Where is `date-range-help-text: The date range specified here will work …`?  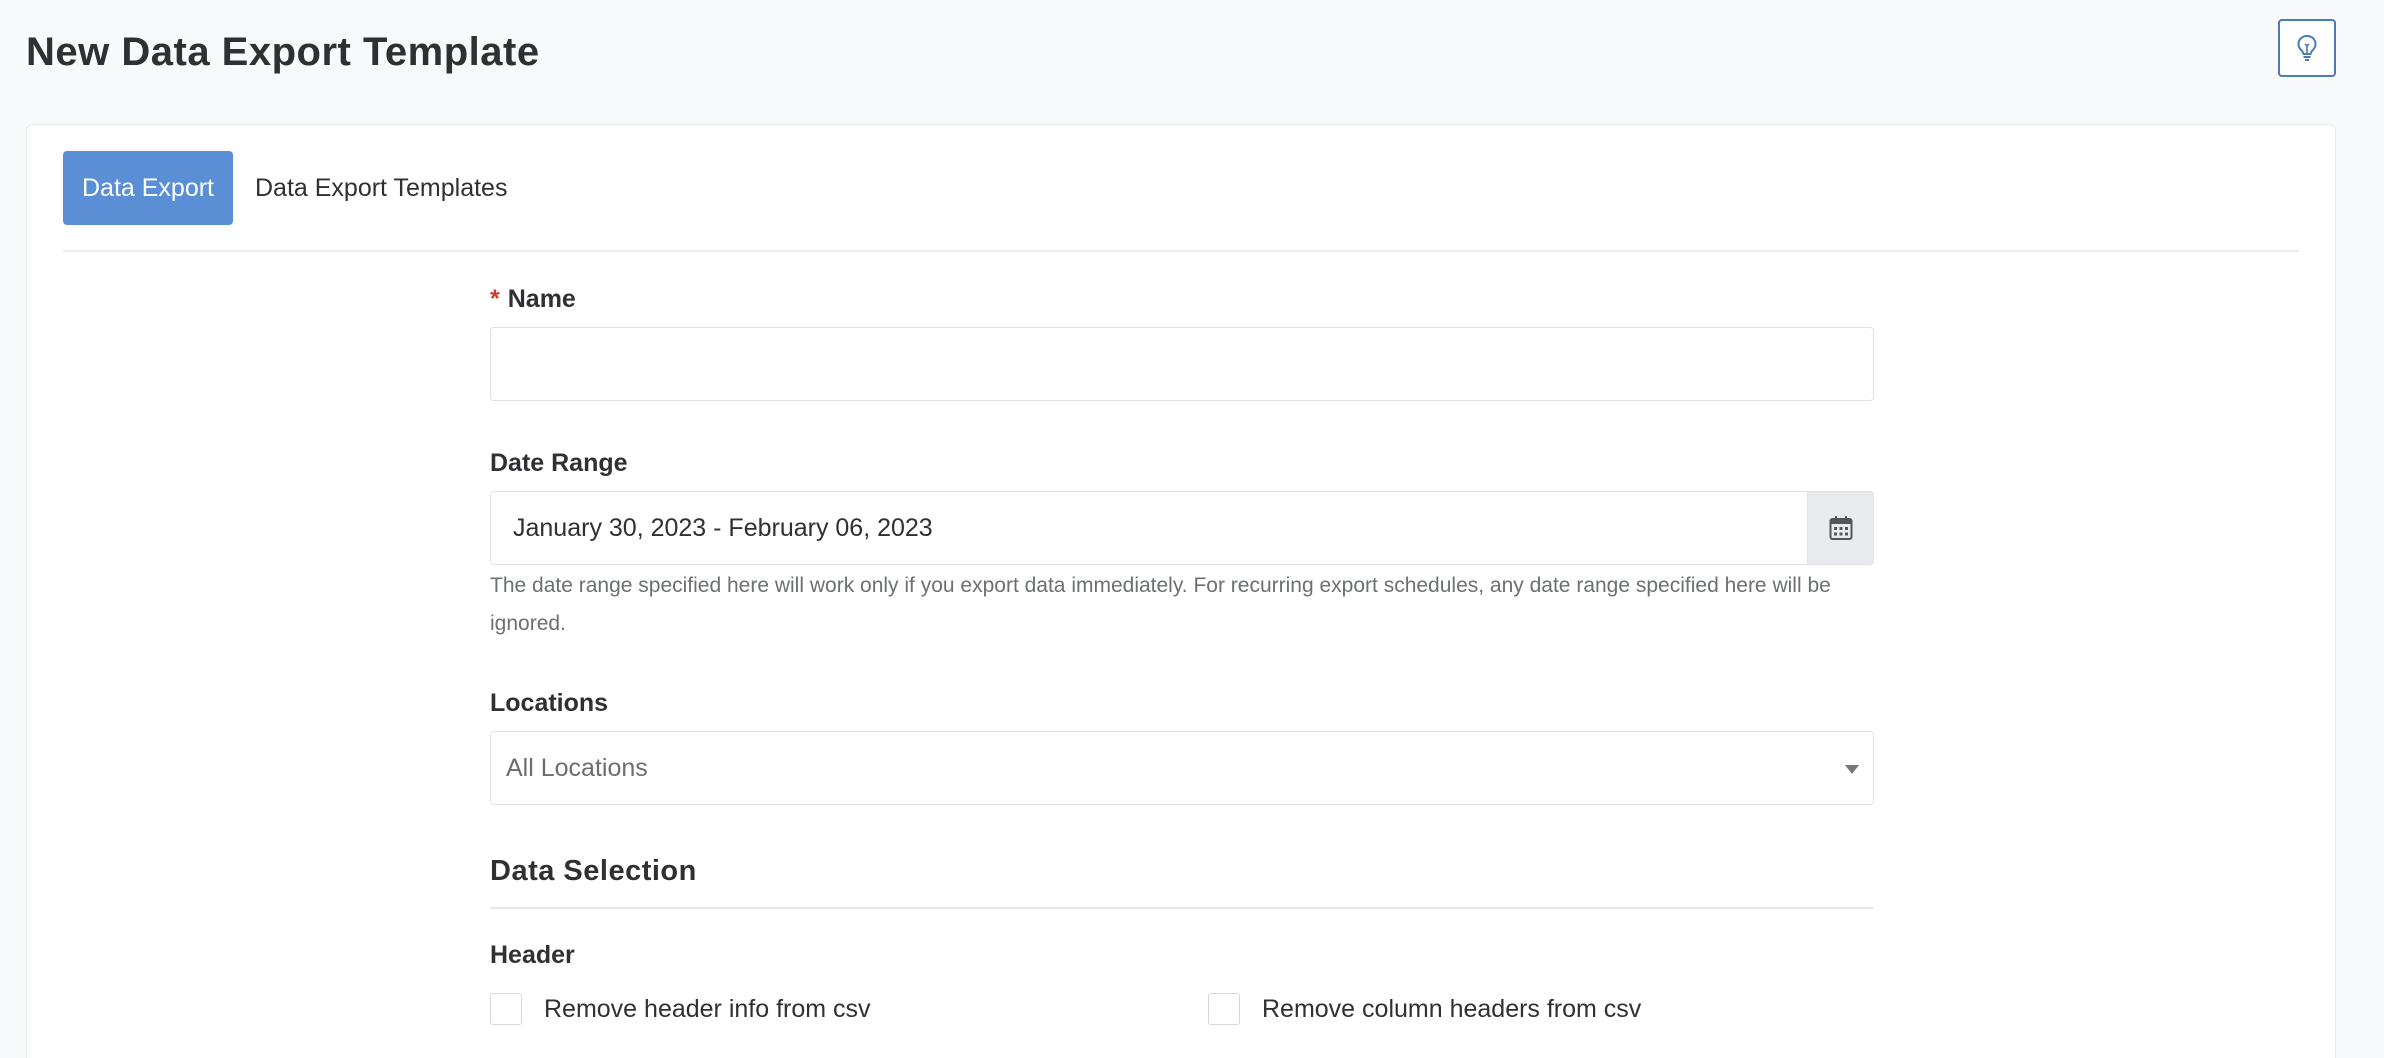
date-range-help-text: The date range specified here will work … is located at coordinates (1160, 604).